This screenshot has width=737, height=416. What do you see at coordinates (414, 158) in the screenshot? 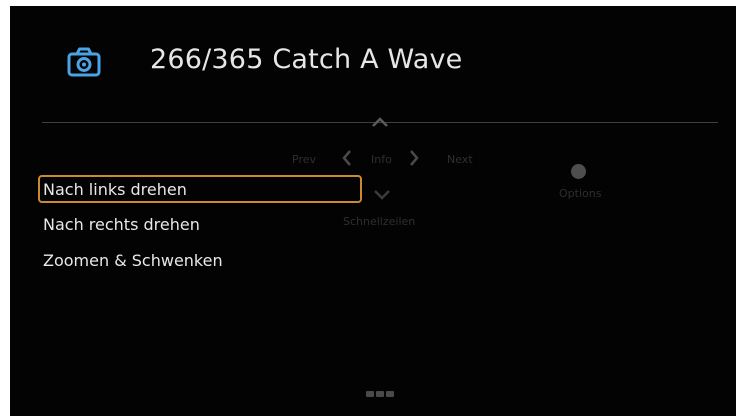
I see `chevron-right-icon` at bounding box center [414, 158].